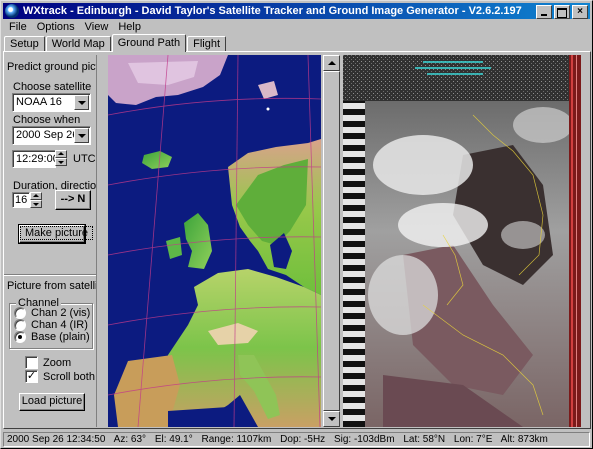  Describe the element at coordinates (57, 286) in the screenshot. I see `satellite-section-title: Picture from satellite` at that location.